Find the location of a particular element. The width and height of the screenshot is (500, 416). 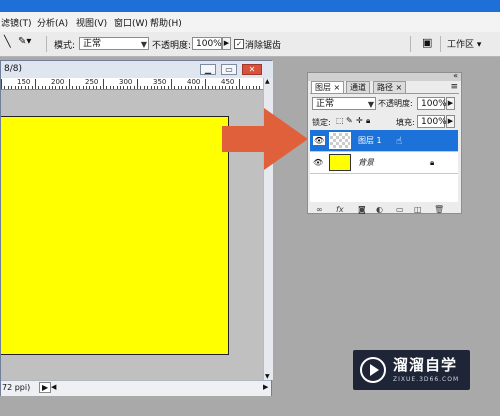

close-button: ✕ is located at coordinates (252, 69).